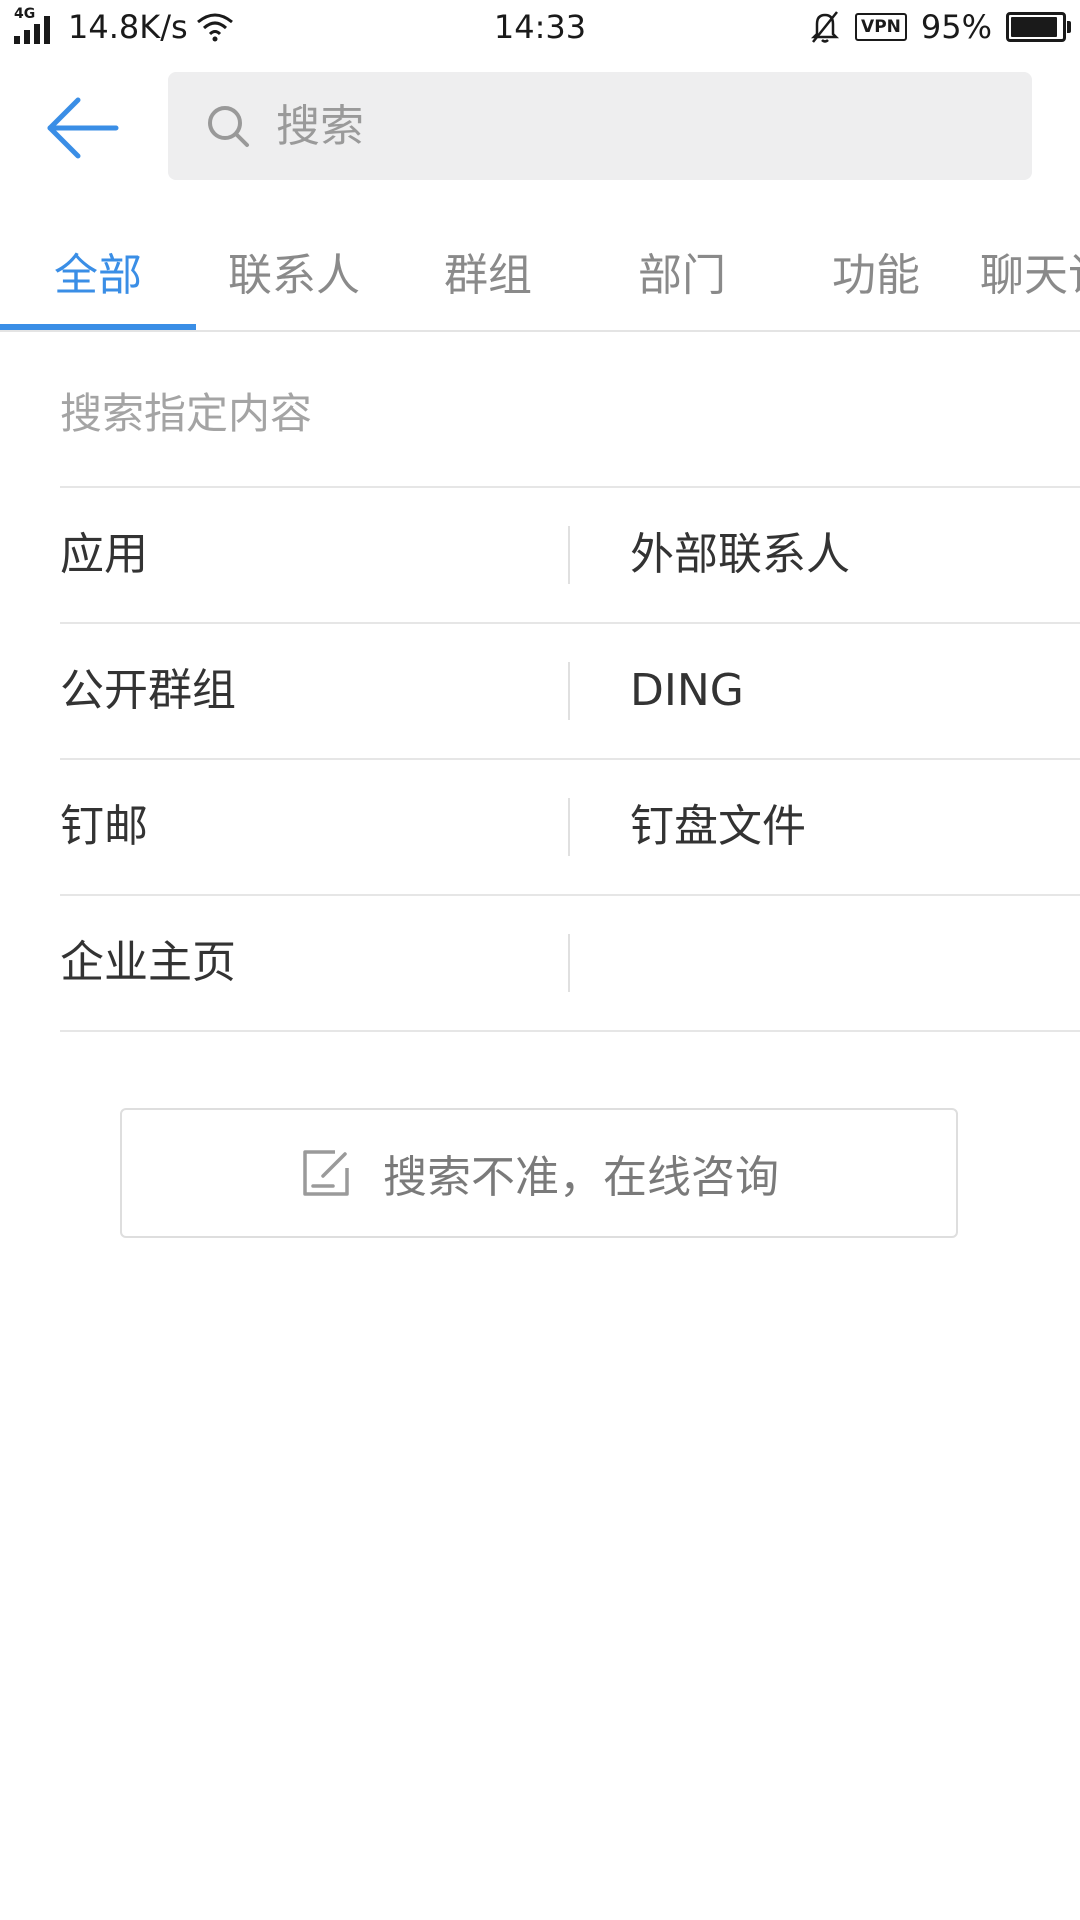 The width and height of the screenshot is (1080, 1920). Describe the element at coordinates (855, 963) in the screenshot. I see `scope-empty` at that location.